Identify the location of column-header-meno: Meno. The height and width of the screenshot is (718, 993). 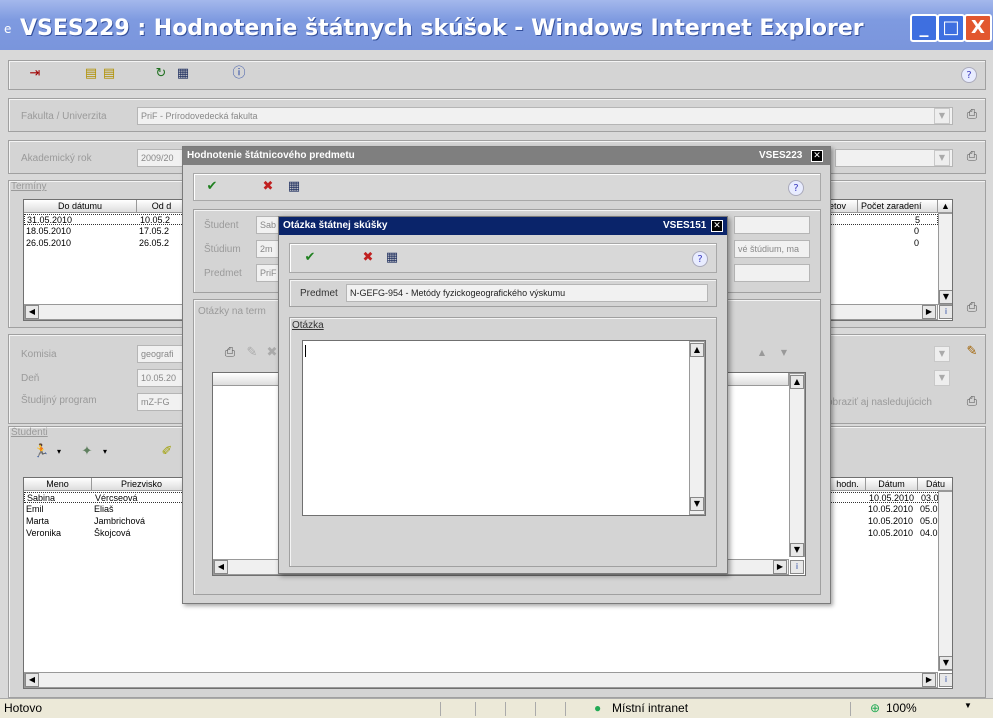
(58, 484).